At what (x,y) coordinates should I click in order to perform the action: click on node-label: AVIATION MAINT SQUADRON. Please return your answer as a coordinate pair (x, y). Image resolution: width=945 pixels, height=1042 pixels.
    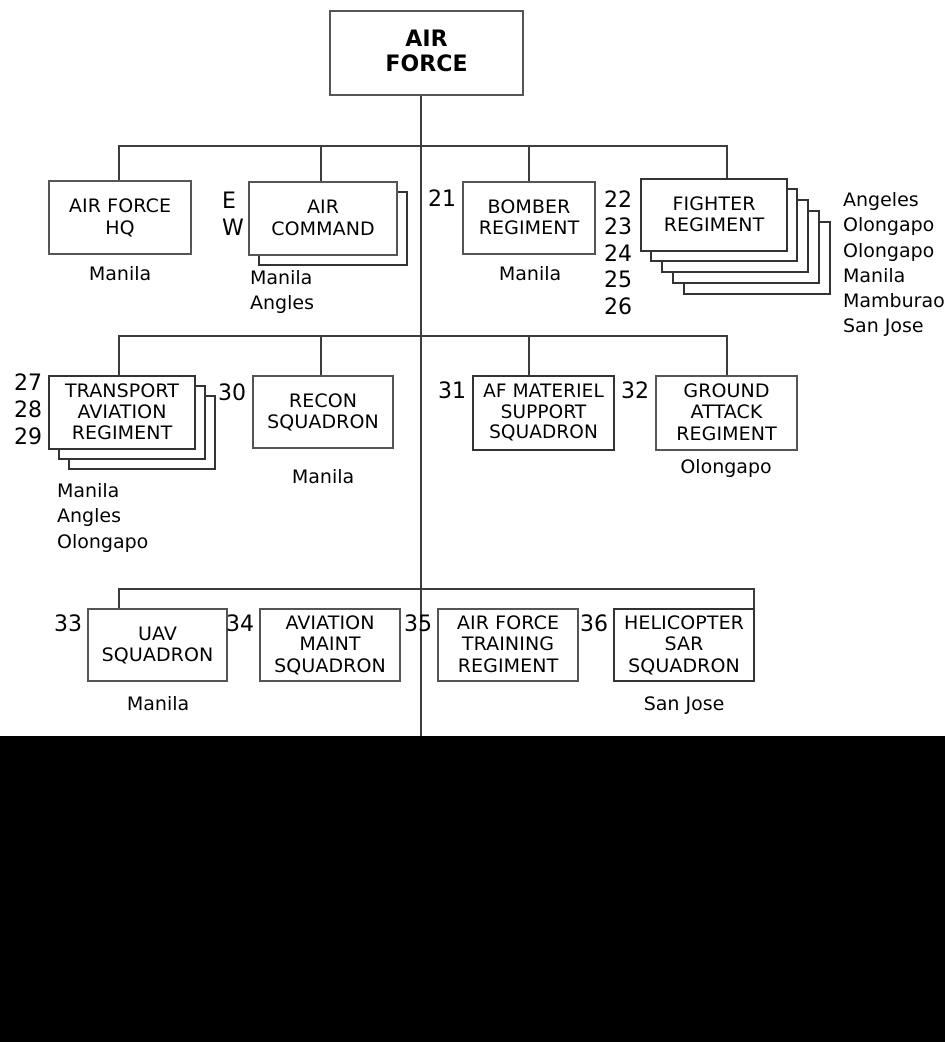
    Looking at the image, I should click on (330, 644).